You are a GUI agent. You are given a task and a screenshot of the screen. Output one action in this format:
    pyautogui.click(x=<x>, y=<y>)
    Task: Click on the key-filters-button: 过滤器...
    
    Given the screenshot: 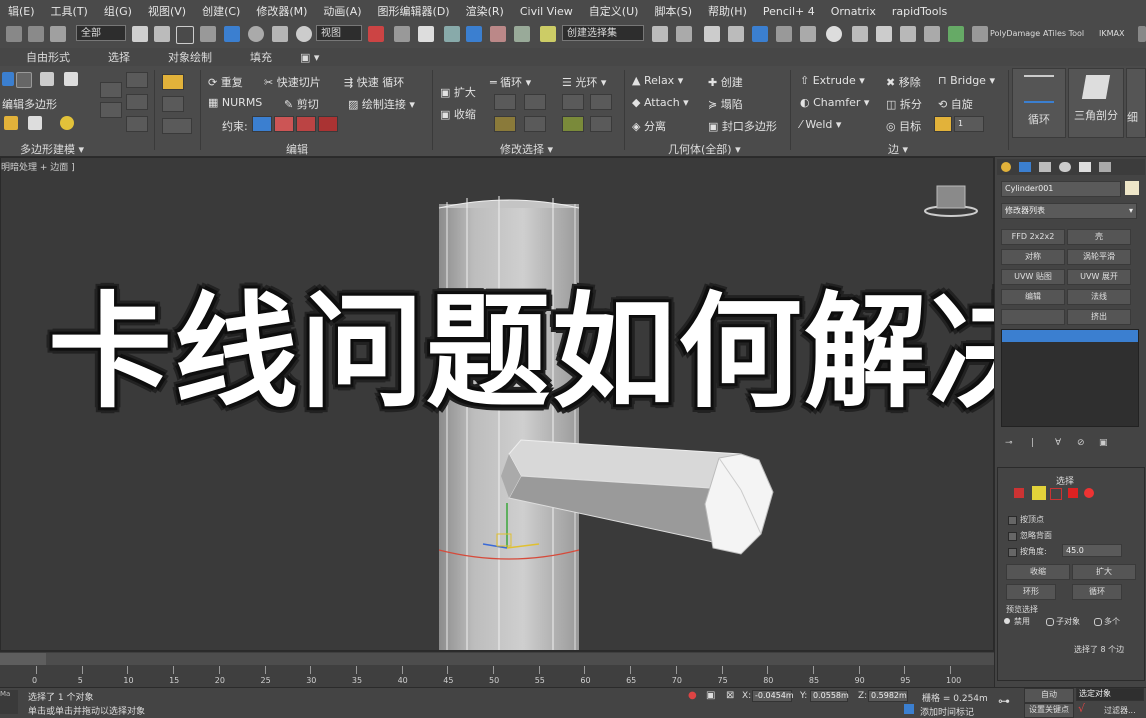 What is the action you would take?
    pyautogui.click(x=1120, y=710)
    